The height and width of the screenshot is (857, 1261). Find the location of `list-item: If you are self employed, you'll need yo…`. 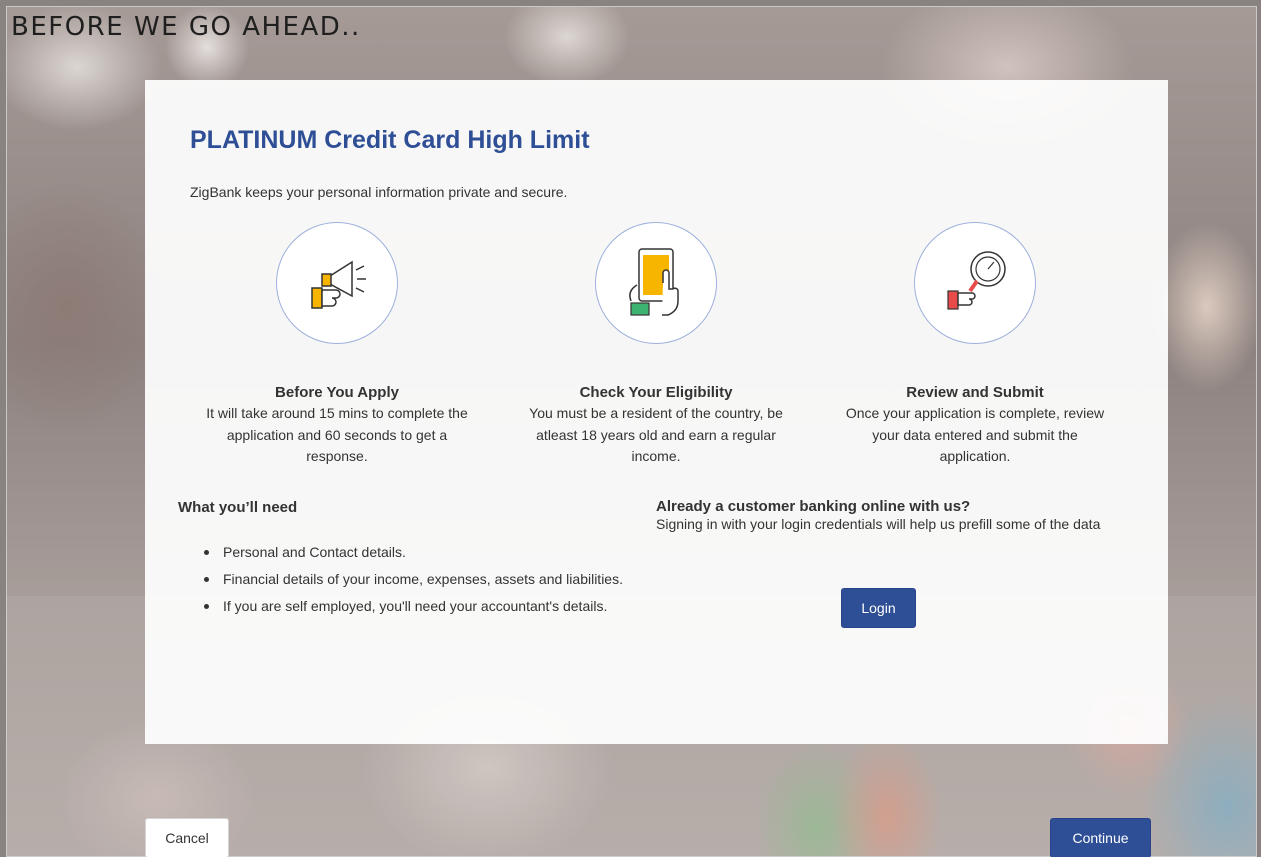

list-item: If you are self employed, you'll need yo… is located at coordinates (436, 606).